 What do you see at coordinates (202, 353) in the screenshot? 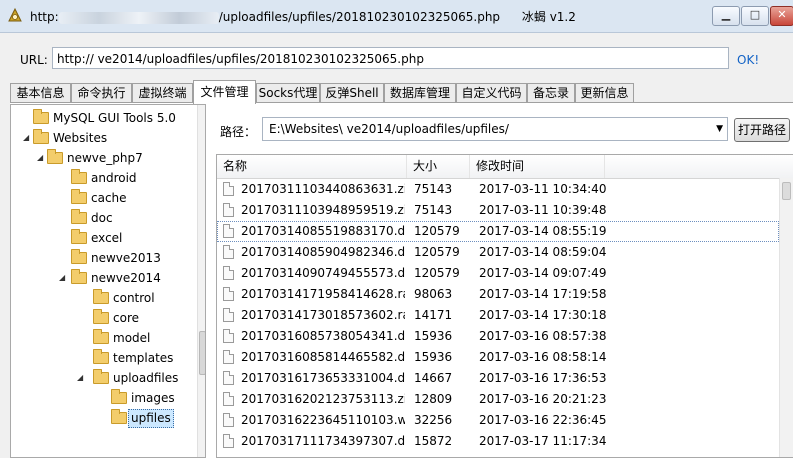
I see `tree-scrollbar-thumb` at bounding box center [202, 353].